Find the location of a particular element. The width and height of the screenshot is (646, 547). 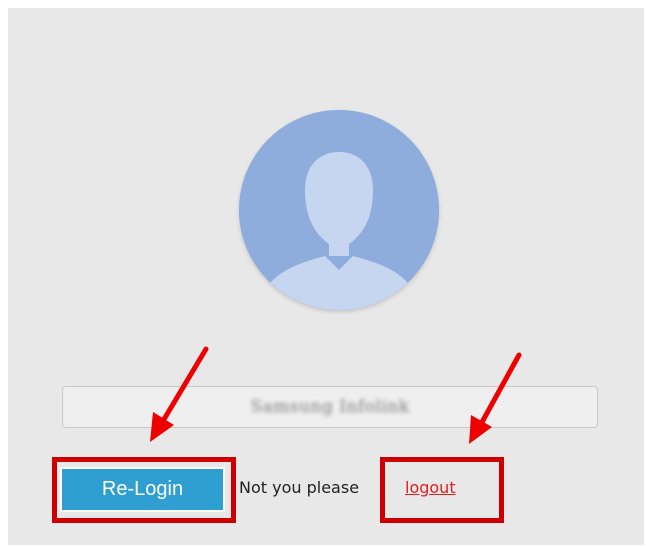

user-silhouette-icon is located at coordinates (339, 210).